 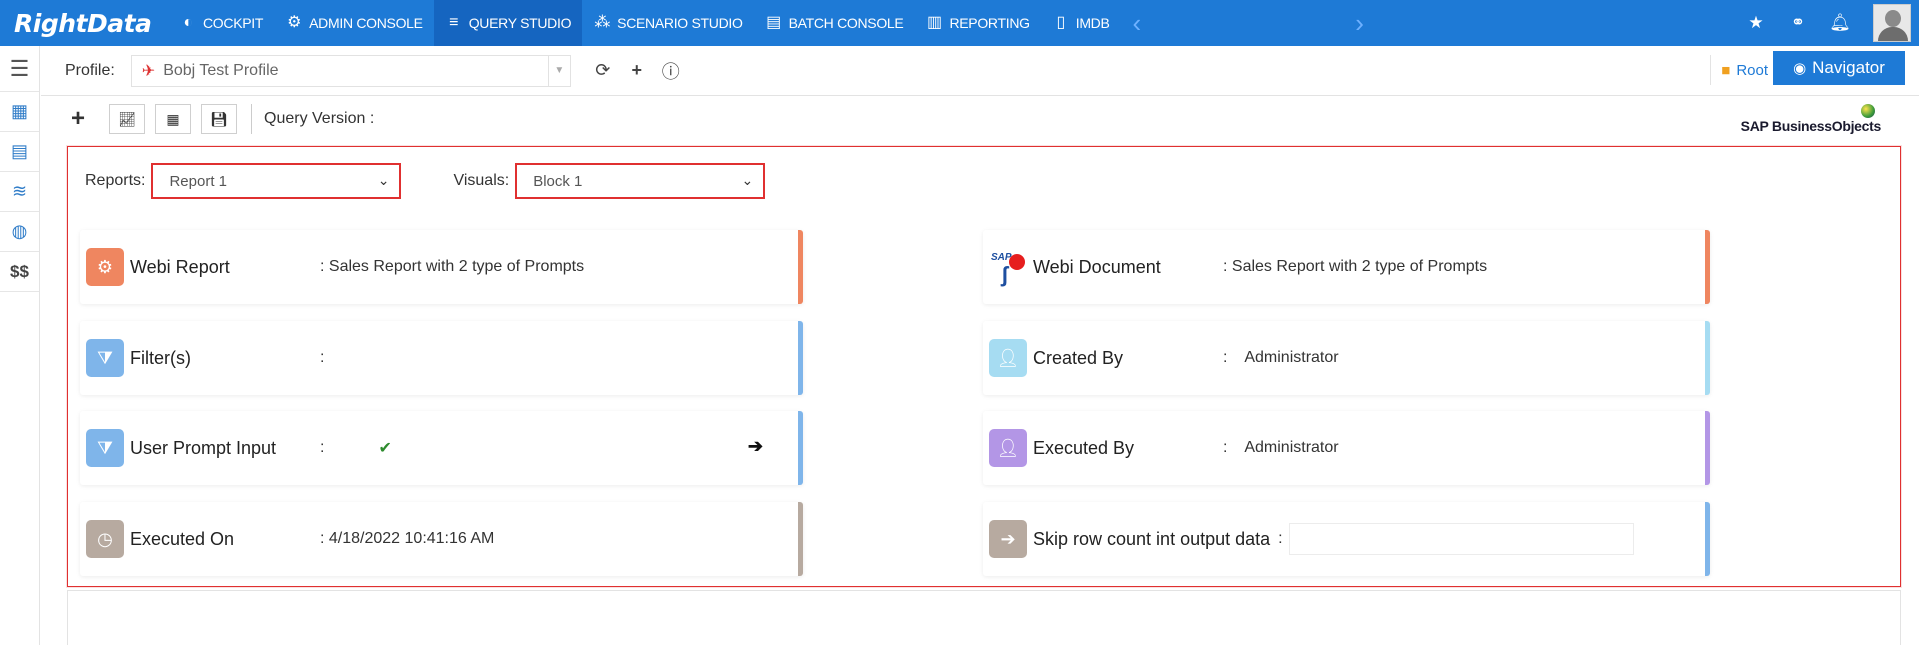 What do you see at coordinates (603, 70) in the screenshot?
I see `refresh-icon: ⟳` at bounding box center [603, 70].